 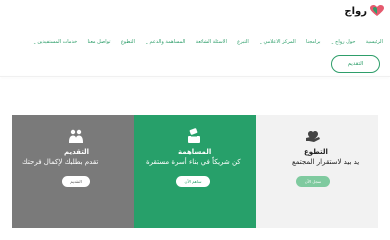 I want to click on nav-label: الرئيسية, so click(x=374, y=42).